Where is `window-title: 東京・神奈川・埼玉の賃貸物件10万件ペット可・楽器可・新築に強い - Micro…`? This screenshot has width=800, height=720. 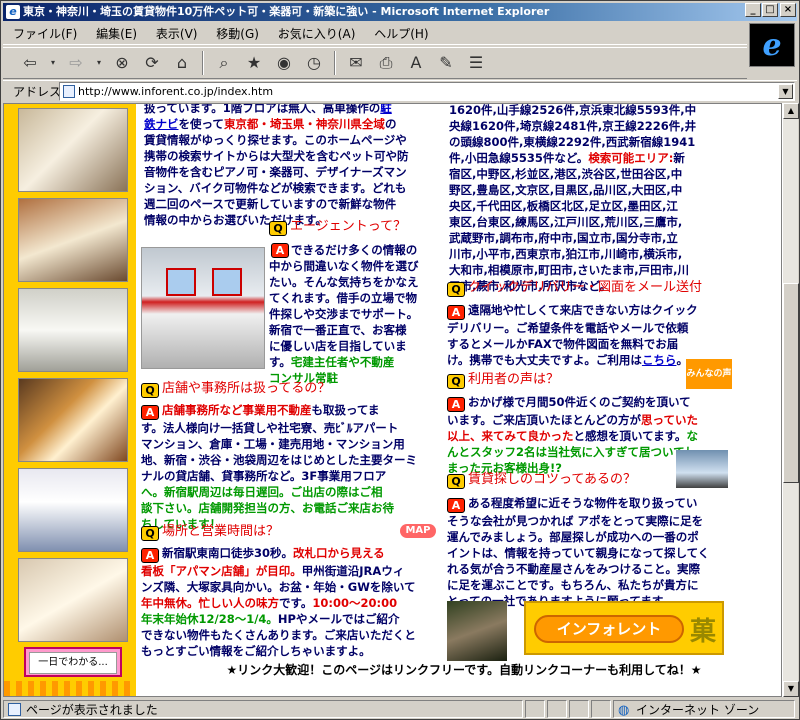
window-title: 東京・神奈川・埼玉の賃貸物件10万件ペット可・楽器可・新築に強い - Micro… is located at coordinates (286, 11).